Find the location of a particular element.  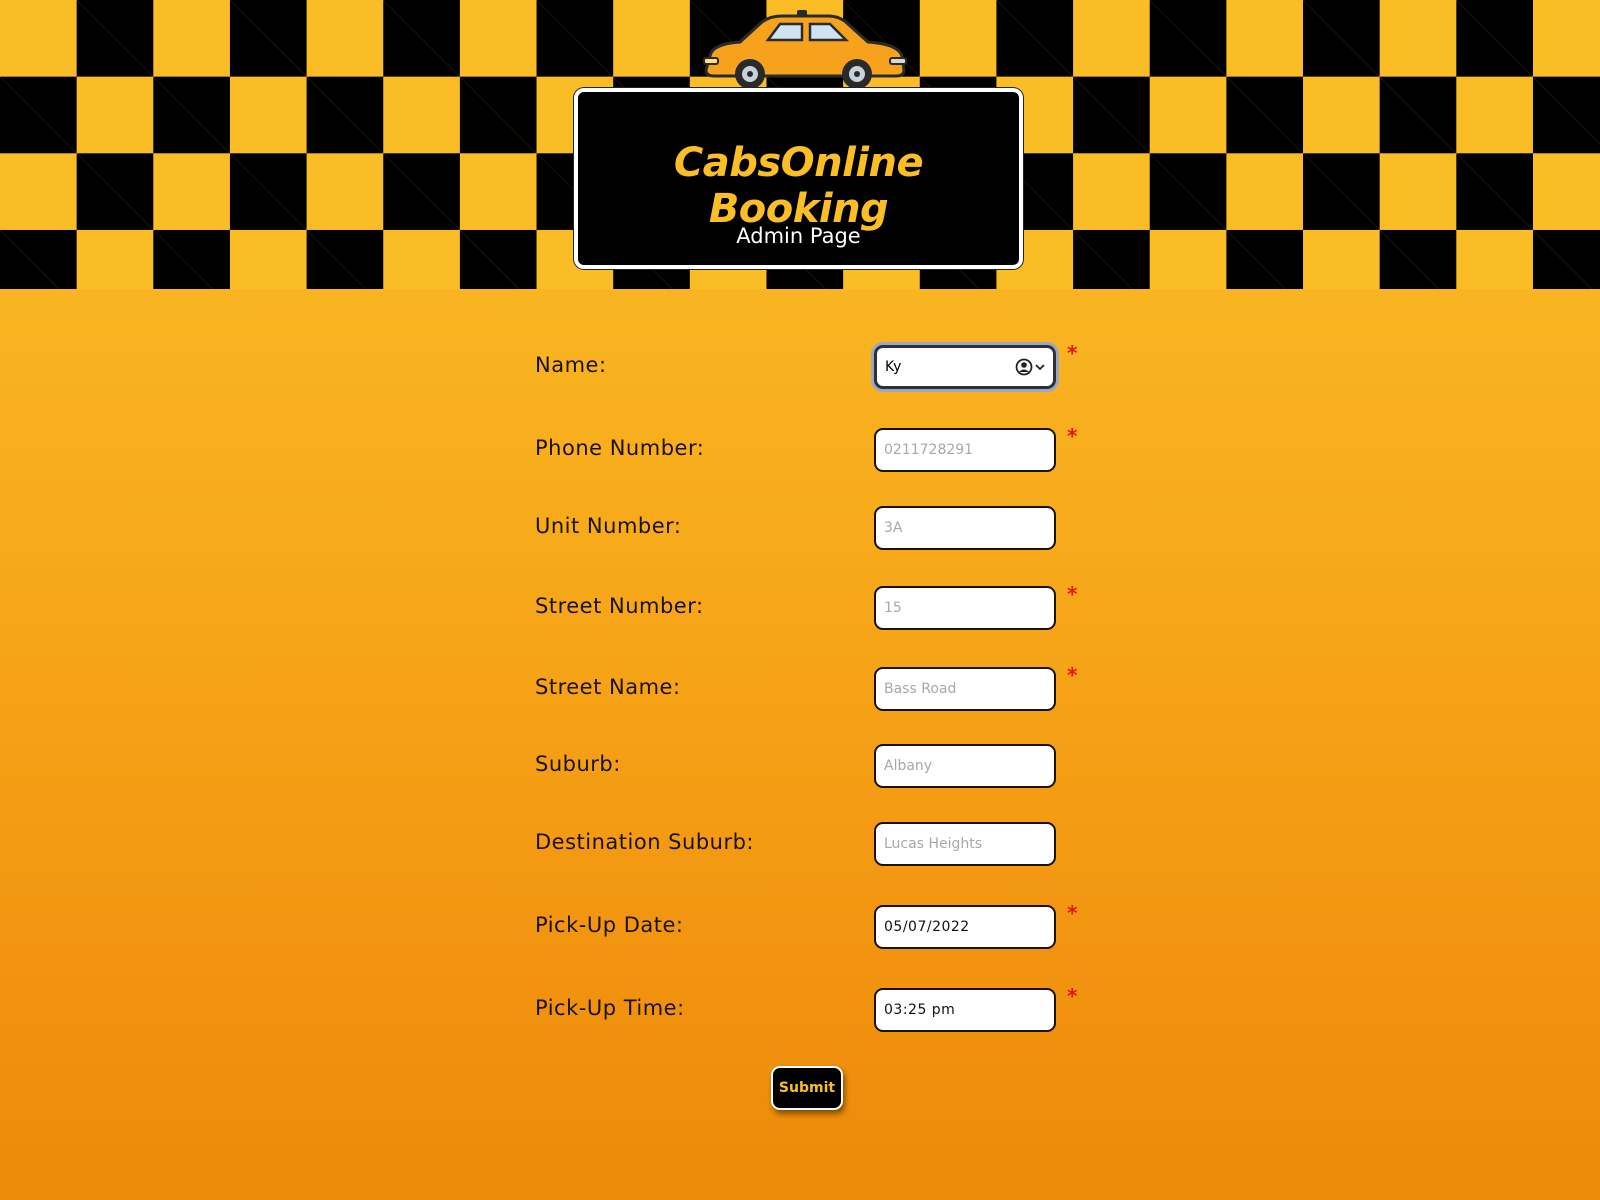

form-row-destination-suburb: Destination Suburb: is located at coordinates (815, 845).